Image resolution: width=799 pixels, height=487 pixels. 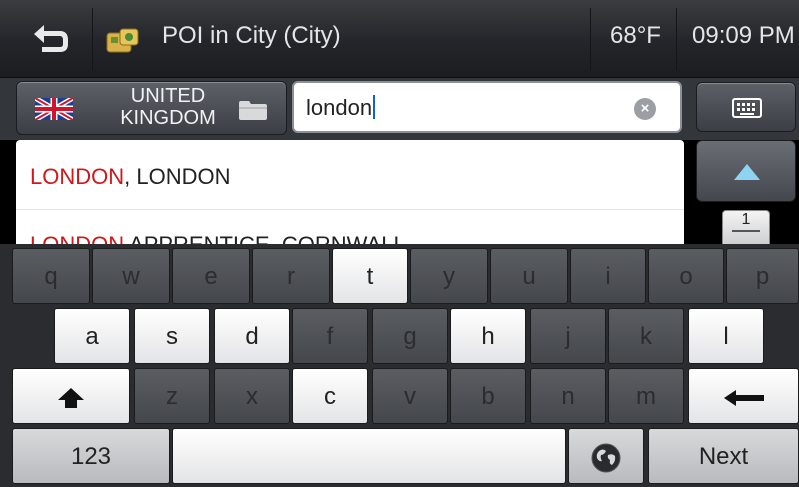 I want to click on folder-icon, so click(x=253, y=110).